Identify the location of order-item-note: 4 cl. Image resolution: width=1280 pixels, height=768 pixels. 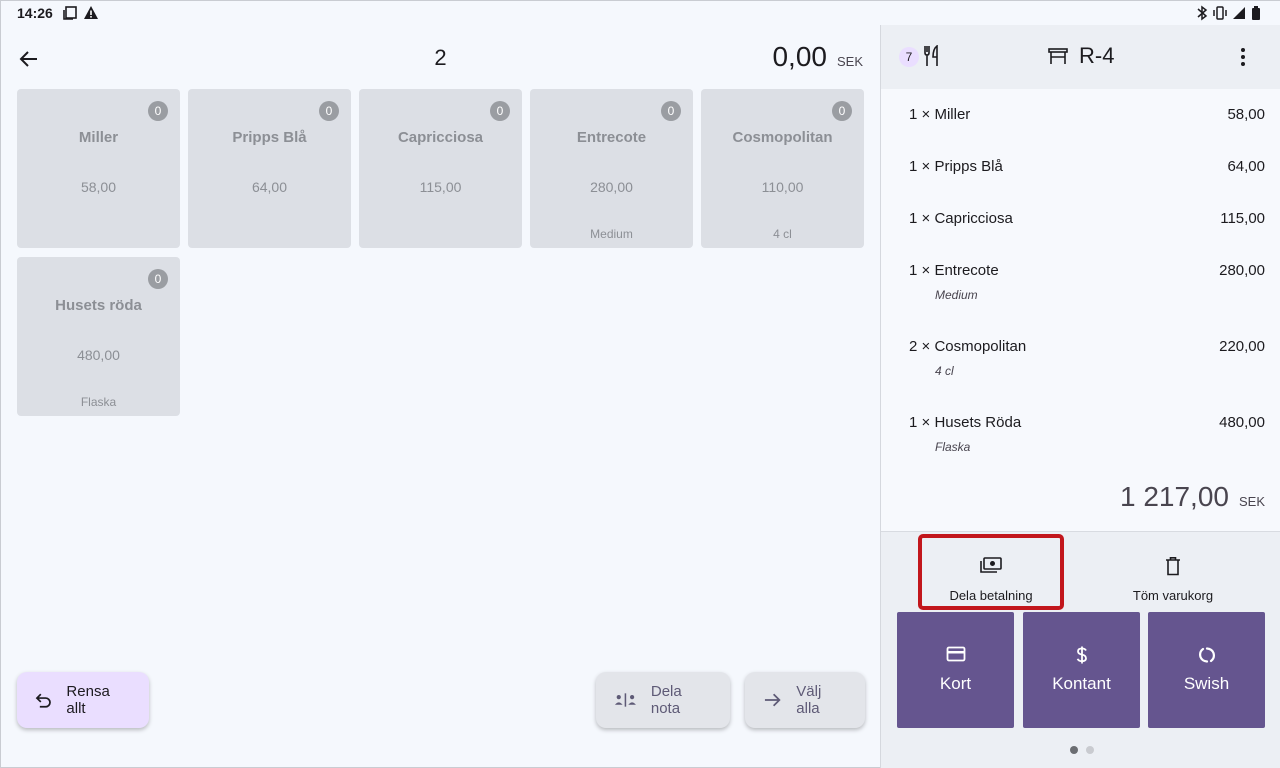
(944, 371).